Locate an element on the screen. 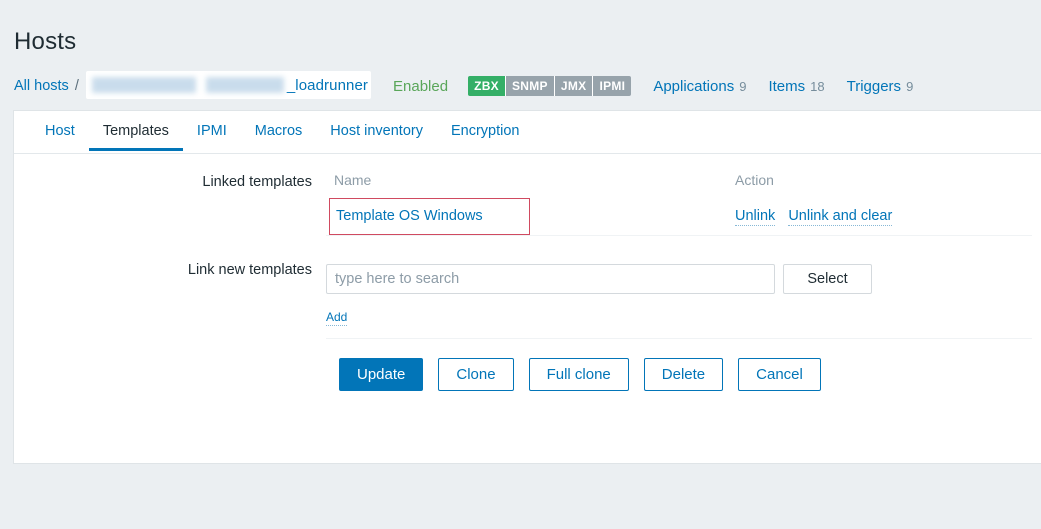 This screenshot has width=1041, height=529. cancel-button: Cancel is located at coordinates (779, 374).